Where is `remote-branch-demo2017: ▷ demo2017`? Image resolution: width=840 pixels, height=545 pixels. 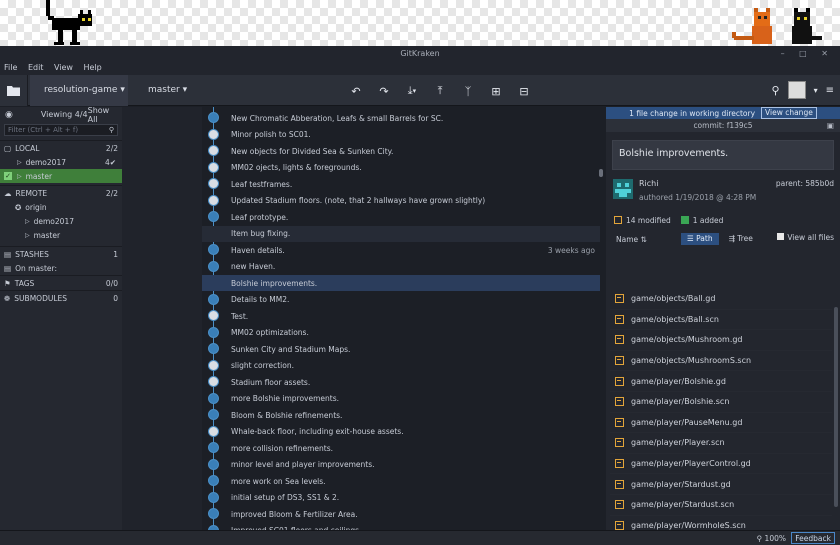 remote-branch-demo2017: ▷ demo2017 is located at coordinates (61, 221).